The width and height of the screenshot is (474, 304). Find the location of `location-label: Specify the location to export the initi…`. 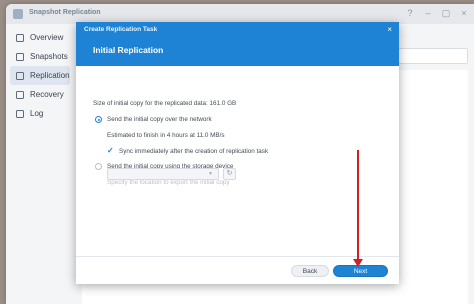

location-label: Specify the location to export the initi… is located at coordinates (168, 182).